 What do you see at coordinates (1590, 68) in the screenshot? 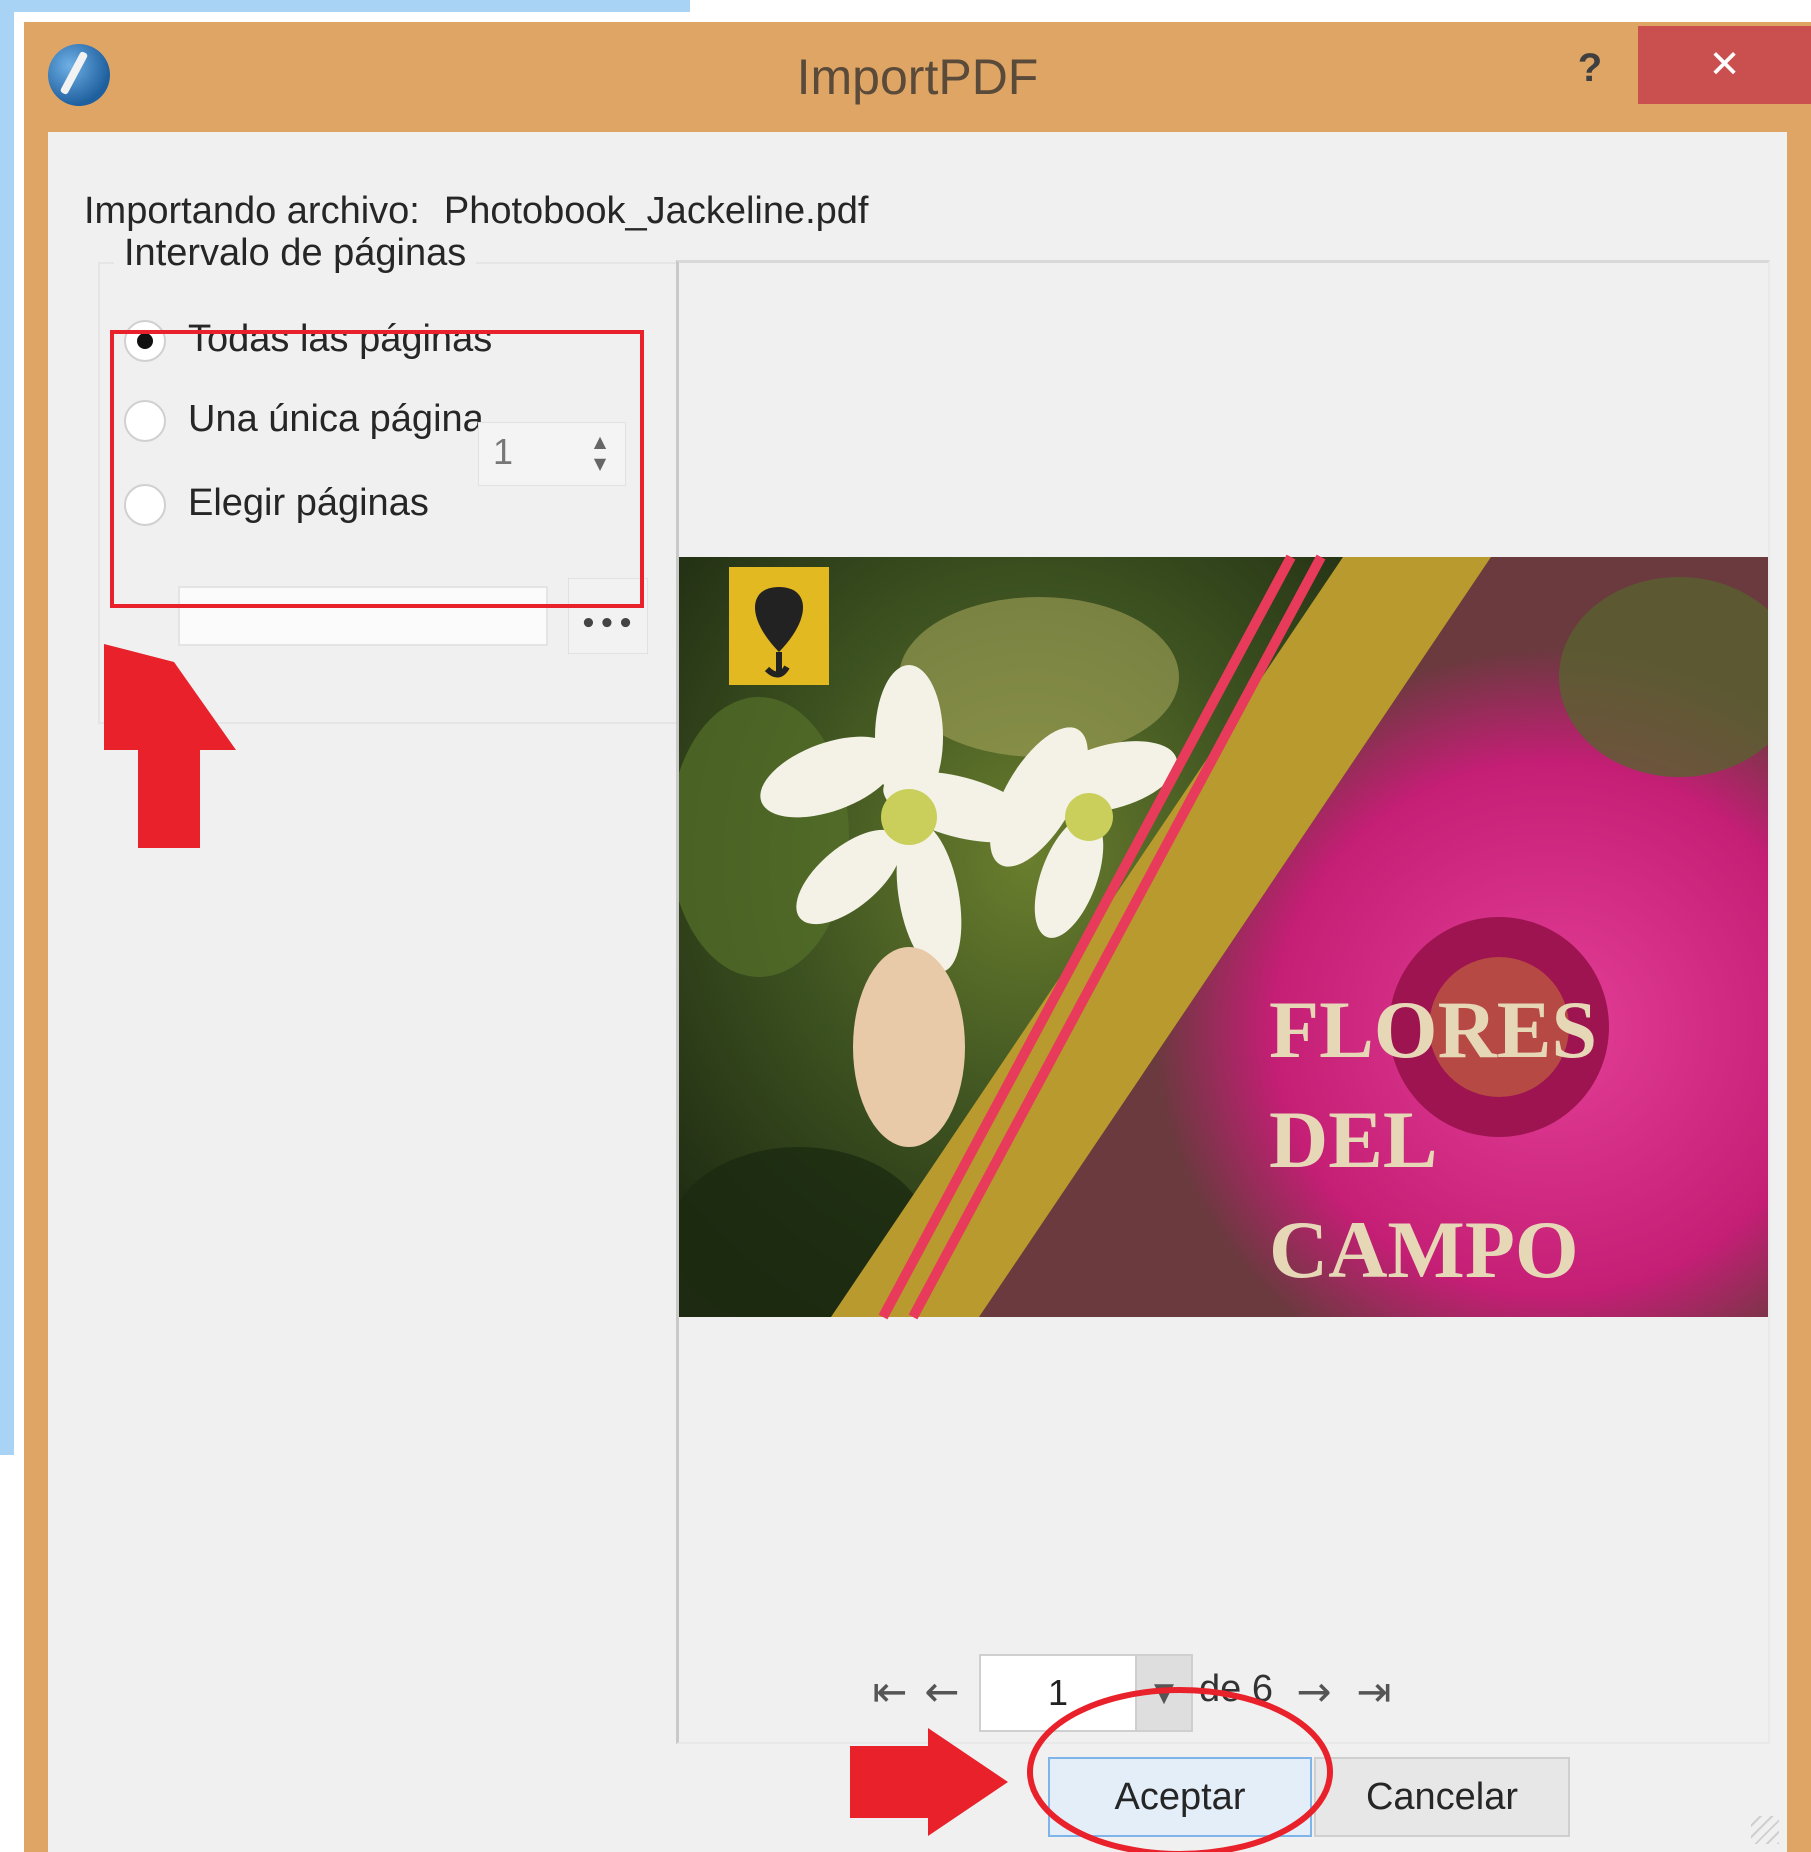
I see `help-button: ?` at bounding box center [1590, 68].